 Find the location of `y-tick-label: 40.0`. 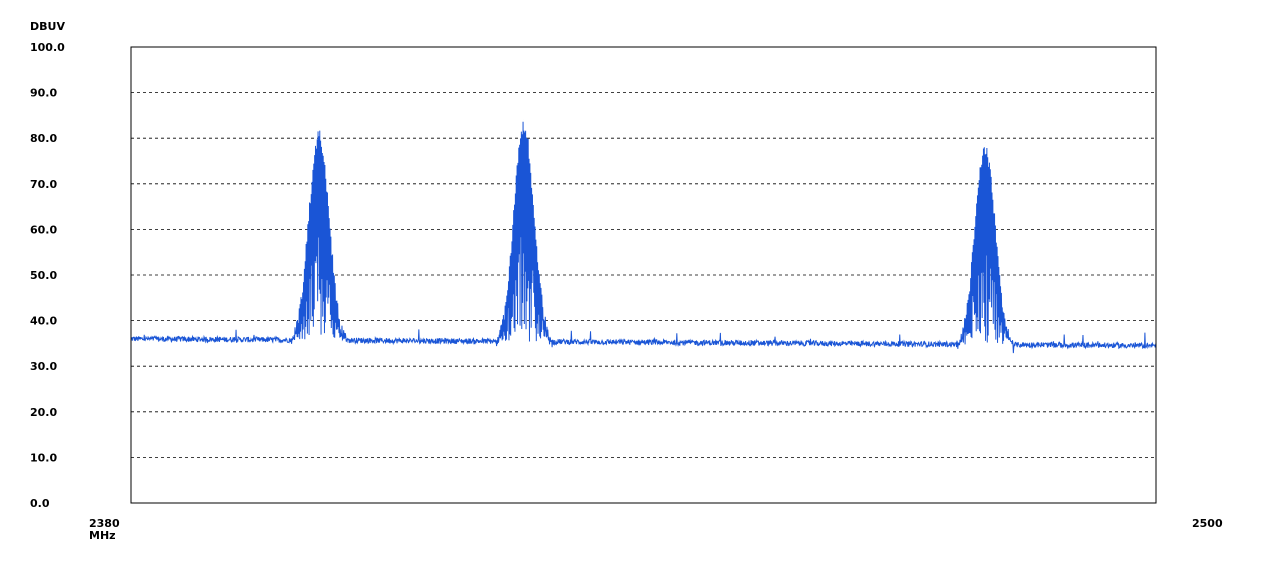

y-tick-label: 40.0 is located at coordinates (43, 321).